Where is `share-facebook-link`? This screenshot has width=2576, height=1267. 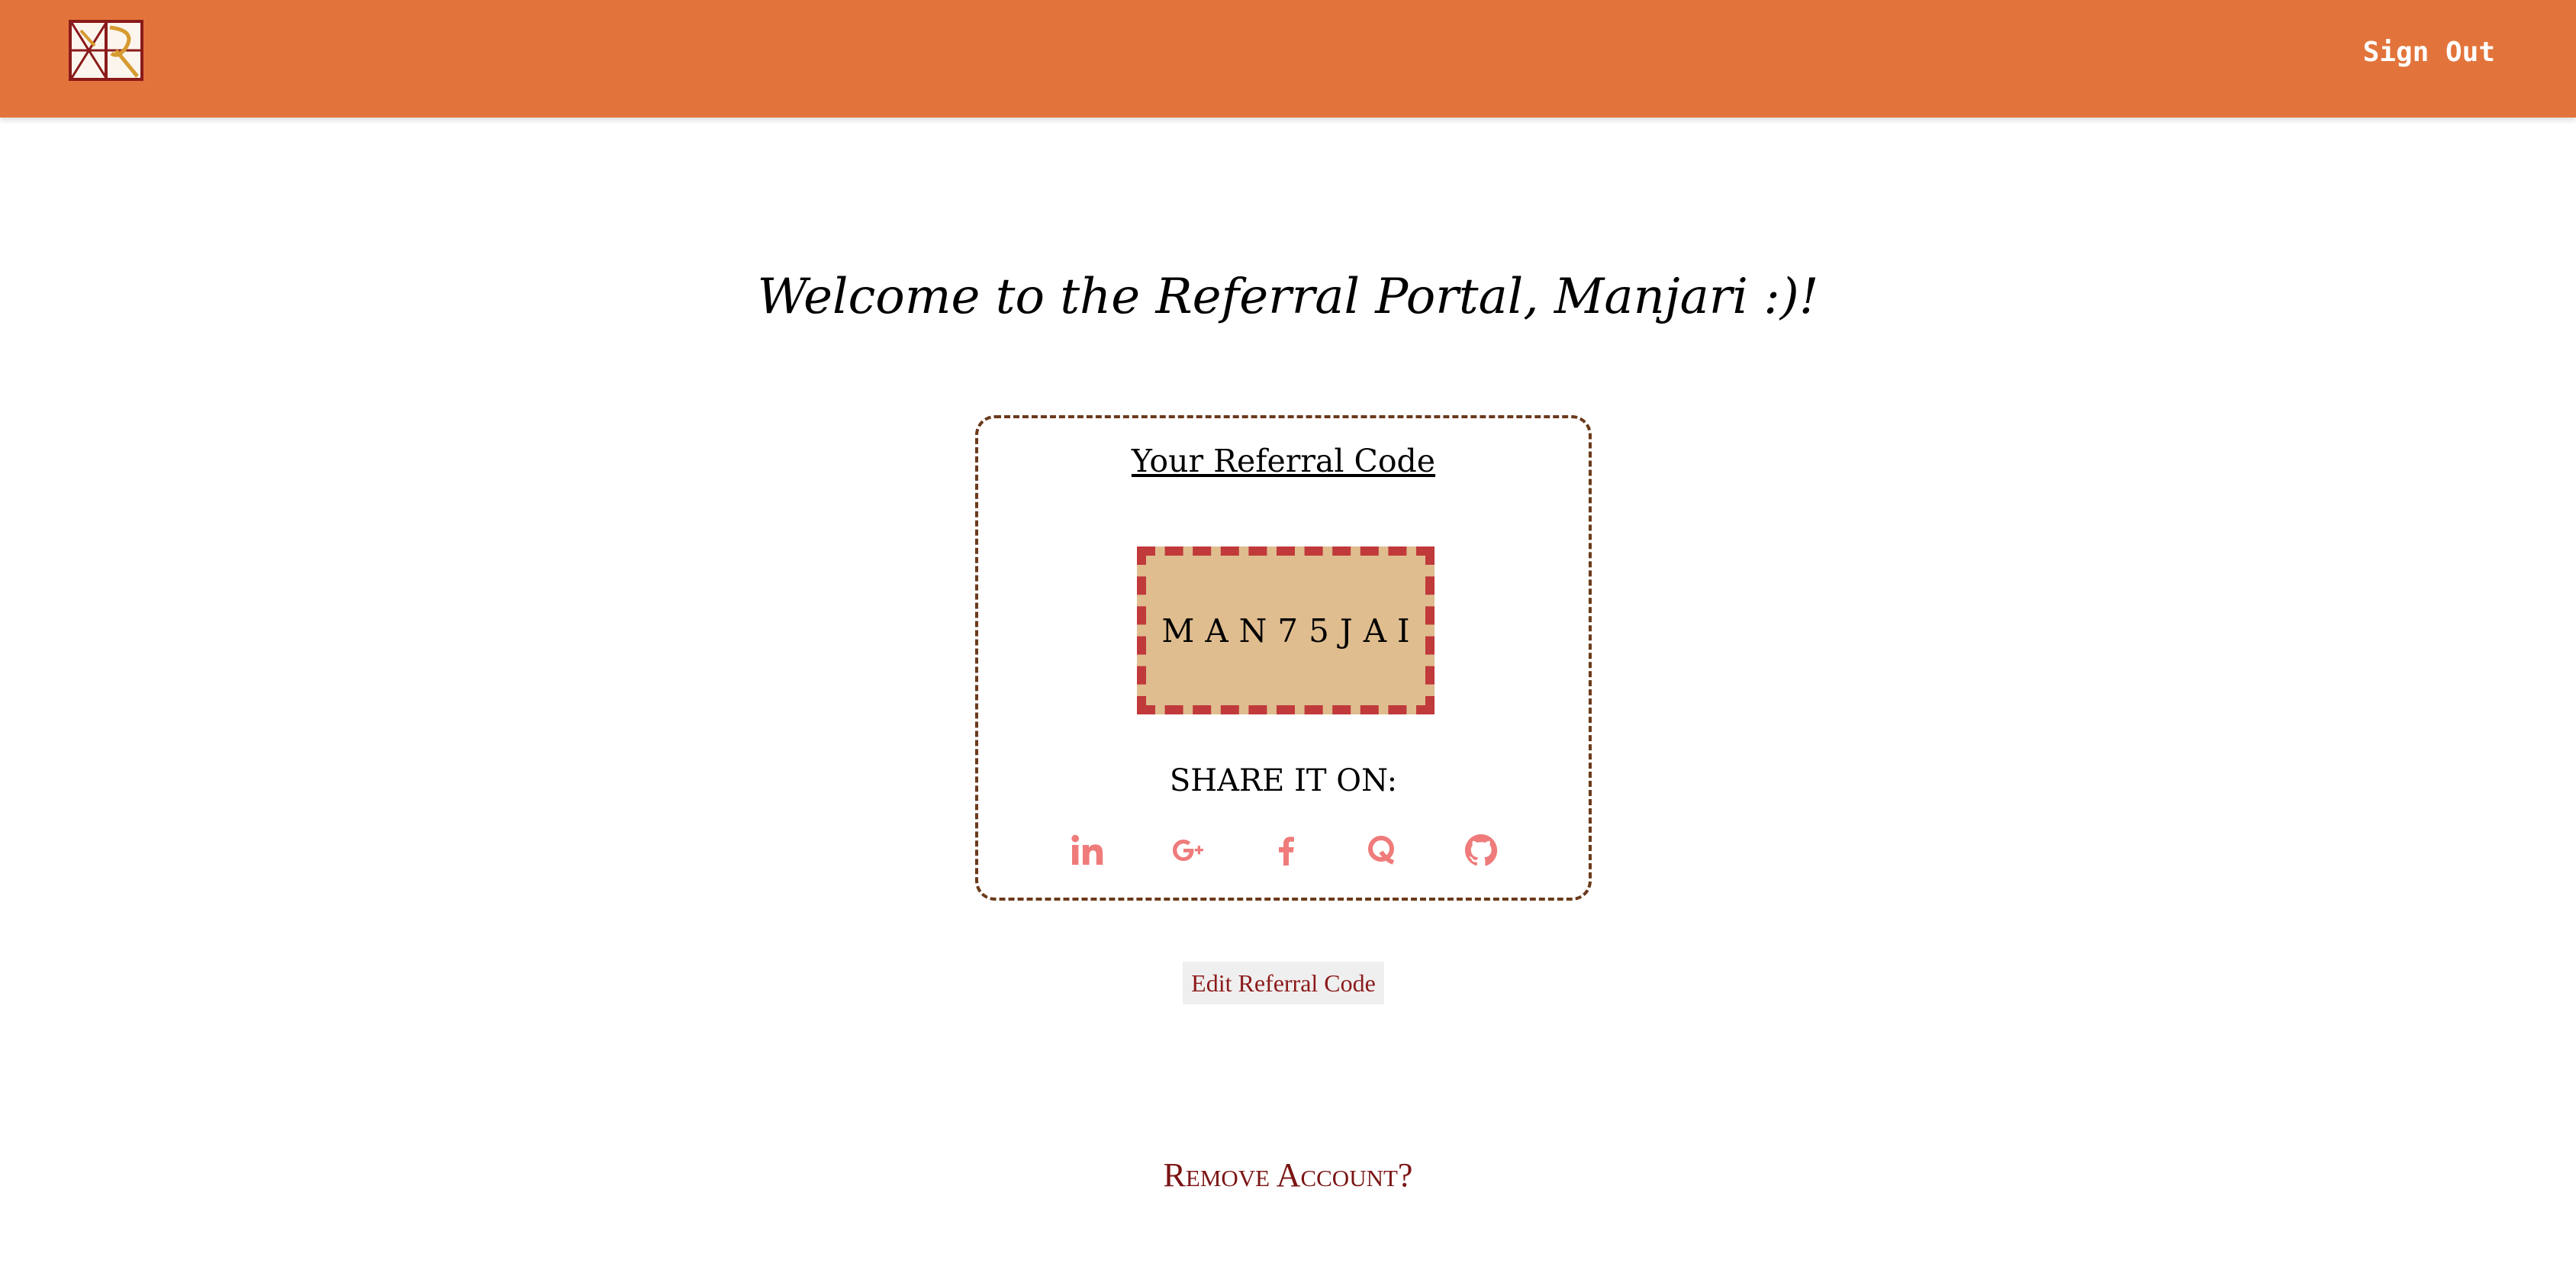 share-facebook-link is located at coordinates (1286, 850).